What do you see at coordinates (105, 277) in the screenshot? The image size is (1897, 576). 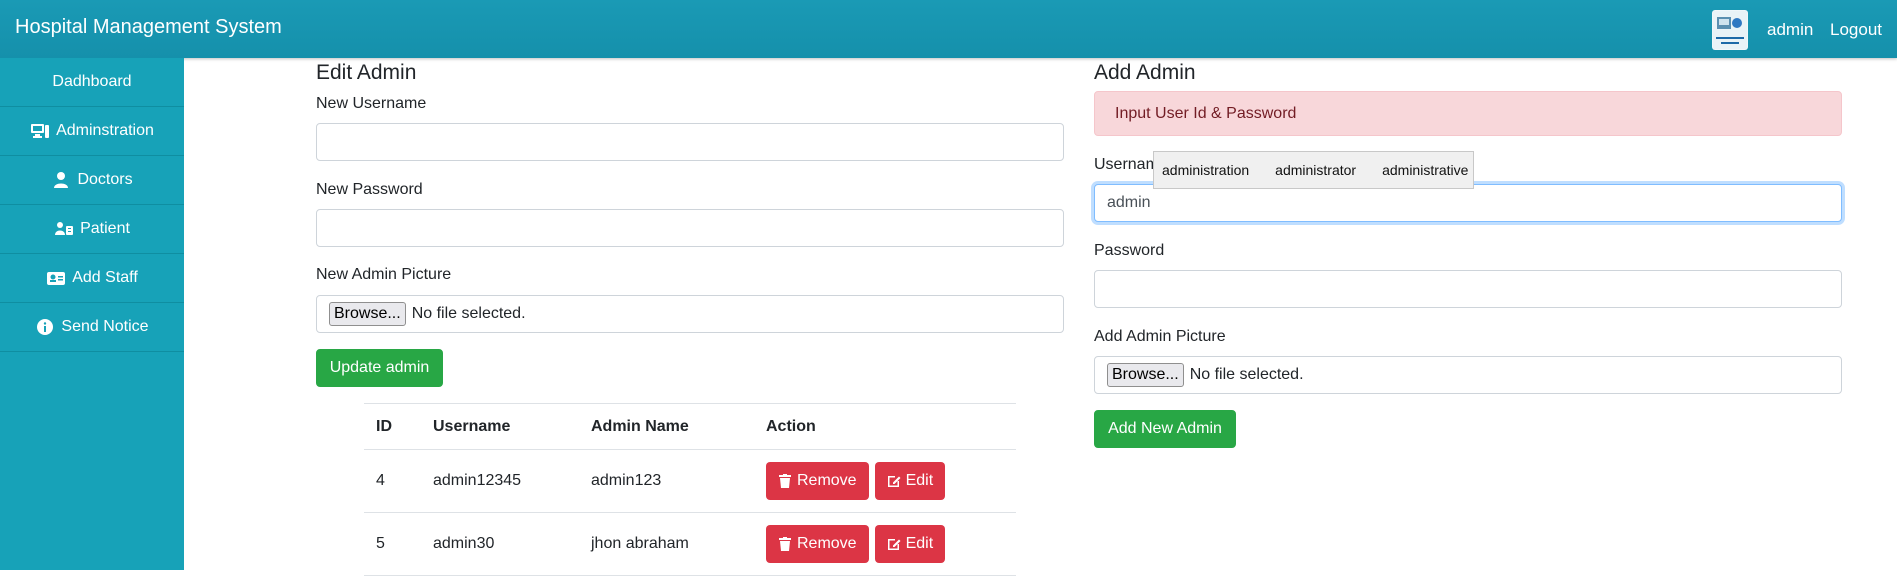 I see `sidebar-item-label: Add Staff` at bounding box center [105, 277].